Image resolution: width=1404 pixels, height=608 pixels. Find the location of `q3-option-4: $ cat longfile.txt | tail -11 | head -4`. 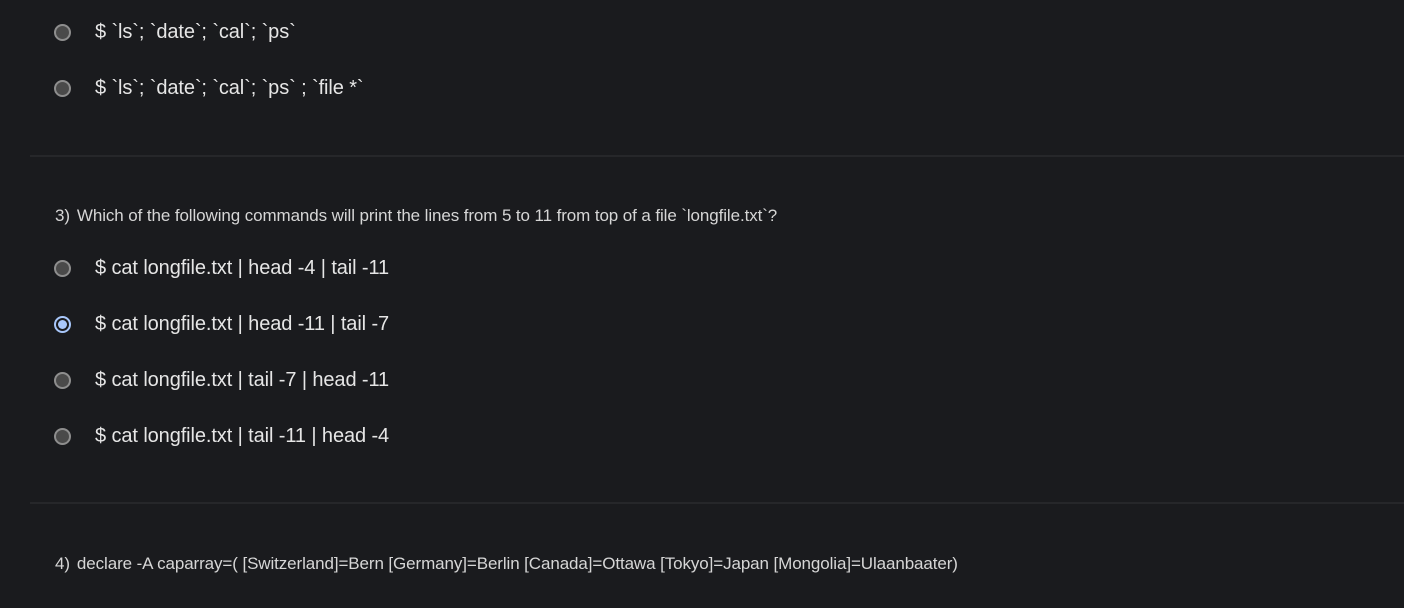

q3-option-4: $ cat longfile.txt | tail -11 | head -4 is located at coordinates (221, 436).